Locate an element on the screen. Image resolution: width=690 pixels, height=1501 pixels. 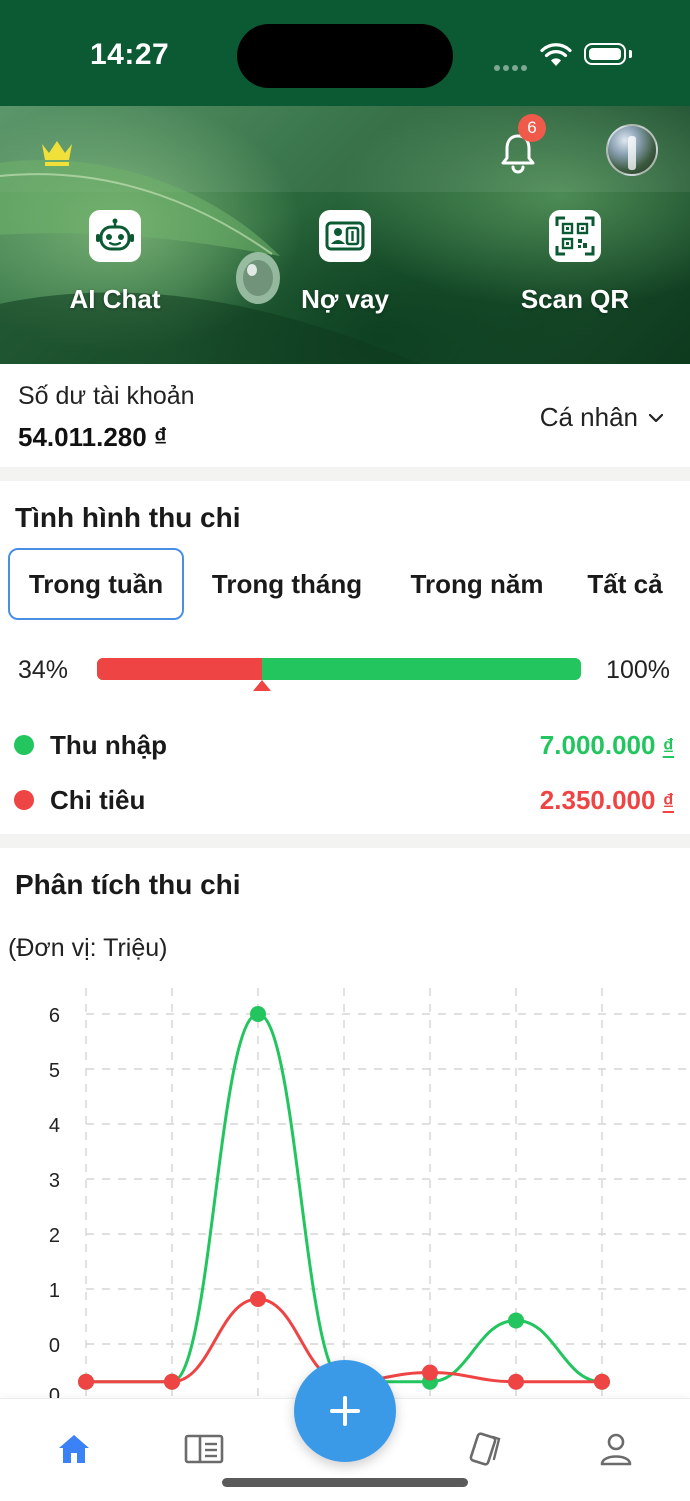
y-tick-label: 3 is located at coordinates (54, 1181).